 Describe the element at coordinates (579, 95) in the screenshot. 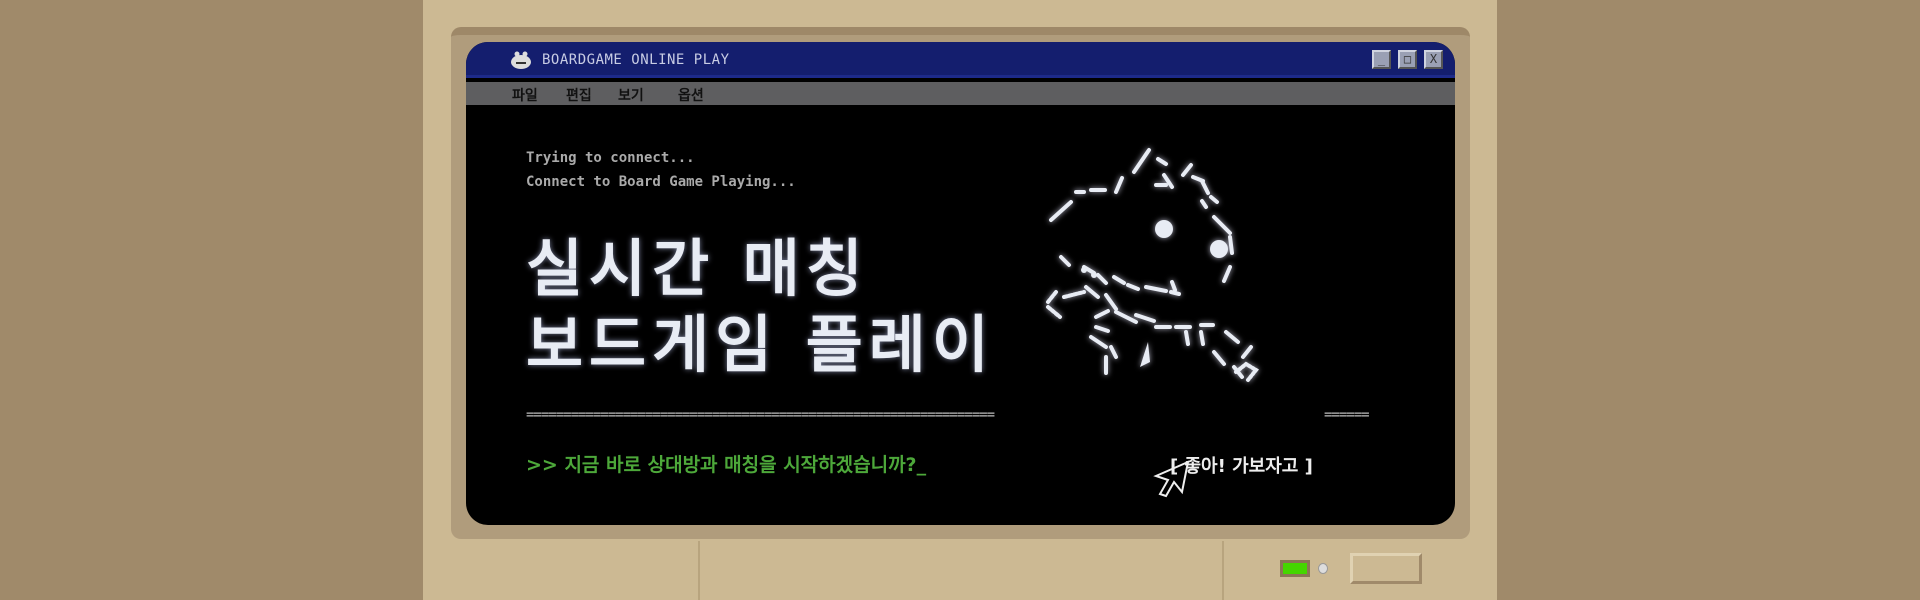

I see `menu-edit: 편집` at that location.